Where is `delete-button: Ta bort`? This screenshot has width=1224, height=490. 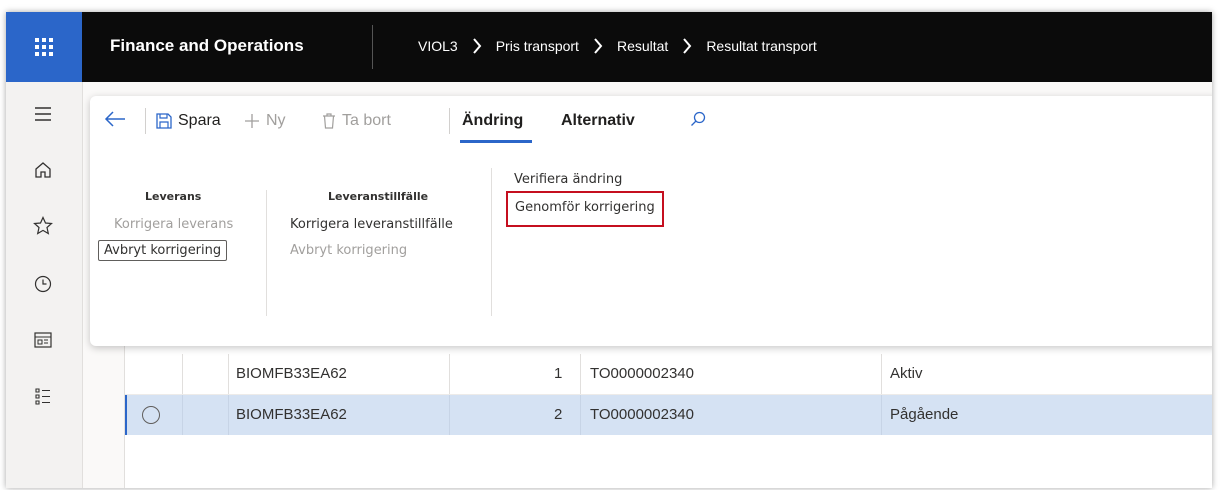 delete-button: Ta bort is located at coordinates (356, 121).